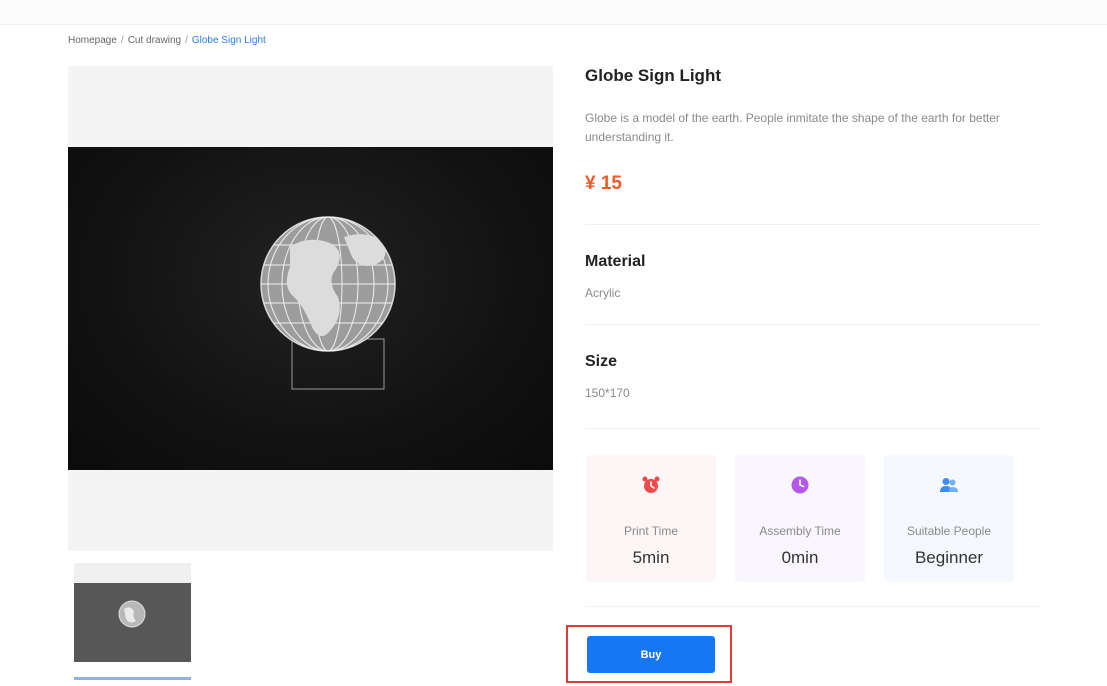 This screenshot has height=686, width=1107. I want to click on stat-value: 5min, so click(651, 557).